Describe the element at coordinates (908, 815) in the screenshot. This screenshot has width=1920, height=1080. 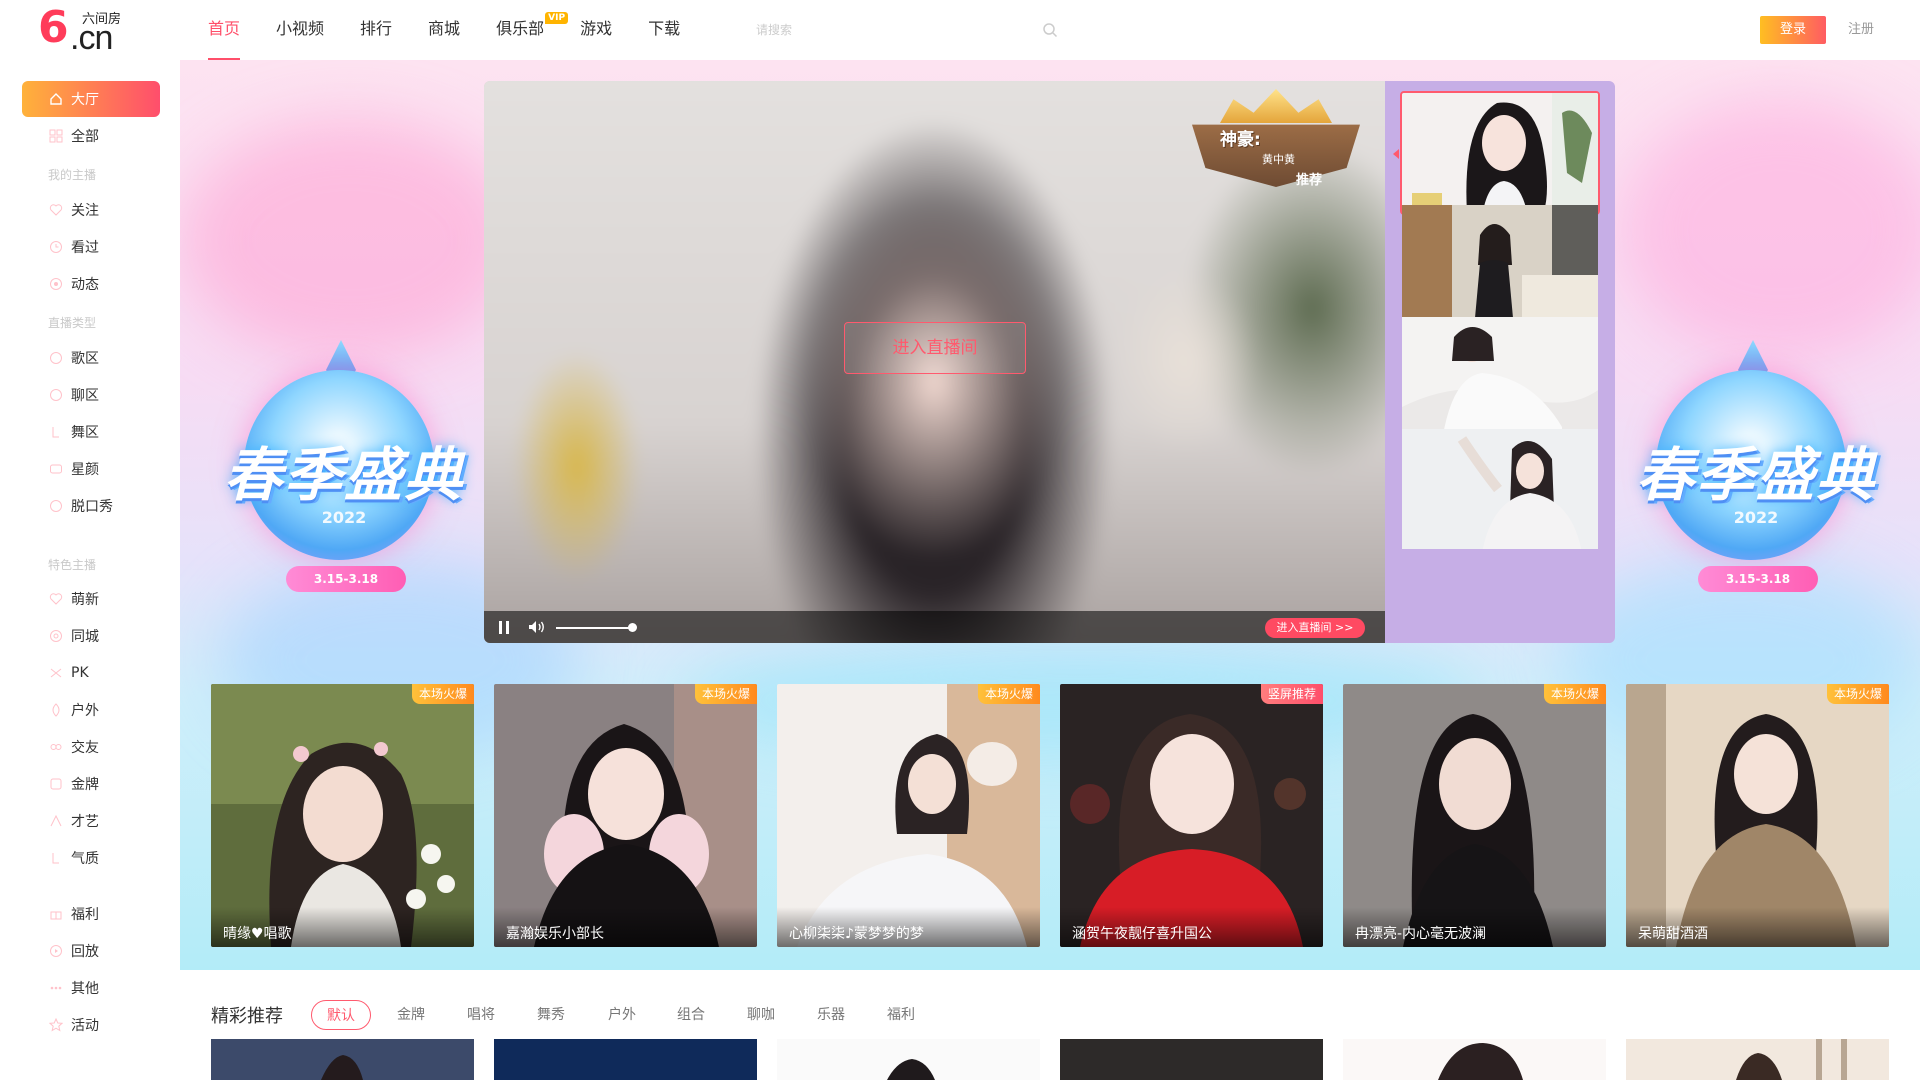
I see `featured-card: 本场火爆 心柳柒柒♪蒙梦梦的梦` at that location.